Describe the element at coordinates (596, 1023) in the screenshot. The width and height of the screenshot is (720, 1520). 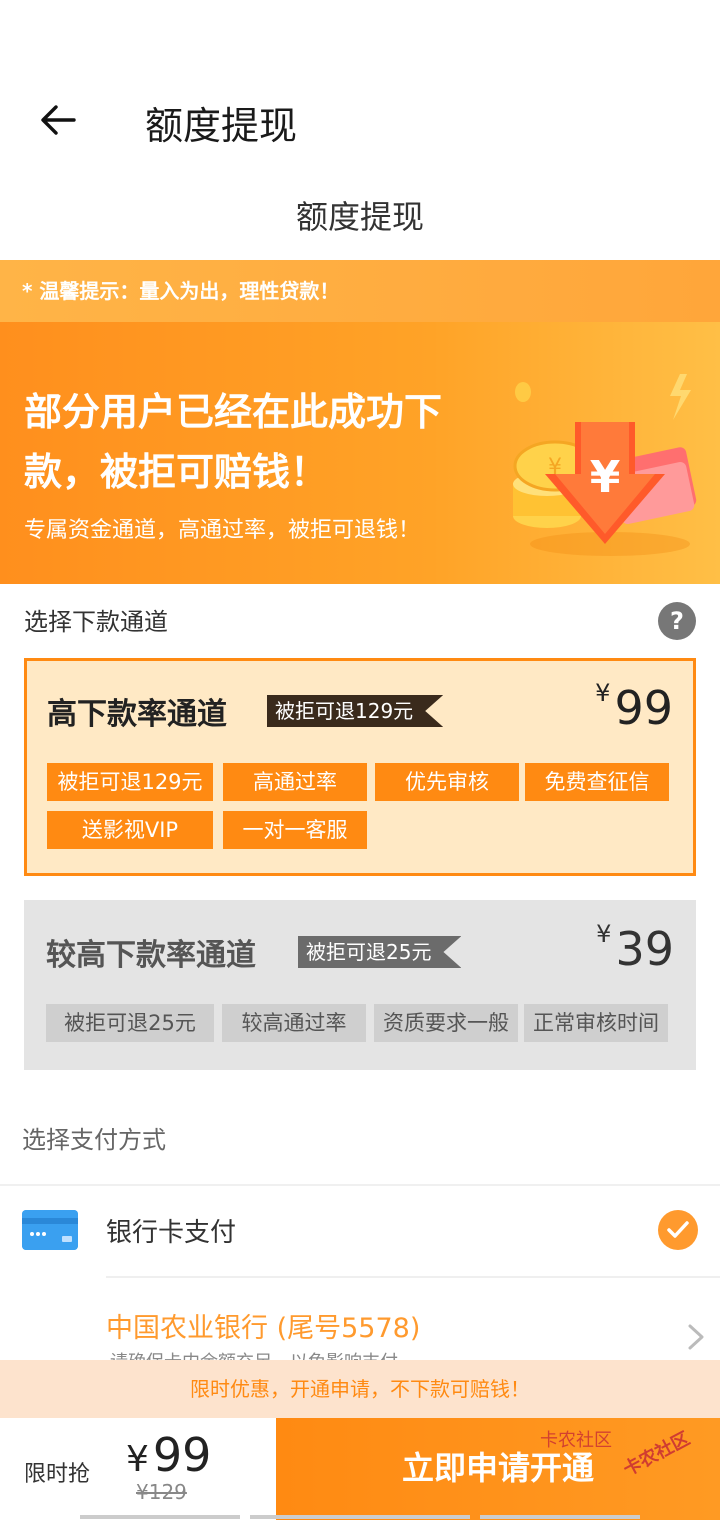
I see `feature-tag: 正常审核时间` at that location.